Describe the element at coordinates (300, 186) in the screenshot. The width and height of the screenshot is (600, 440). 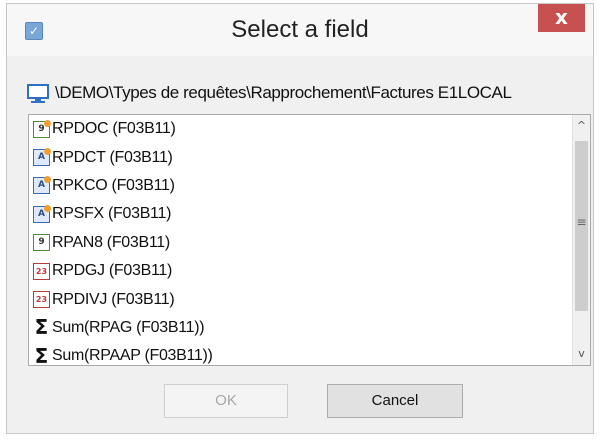
I see `list-item: A RPKCO (F03B11)` at that location.